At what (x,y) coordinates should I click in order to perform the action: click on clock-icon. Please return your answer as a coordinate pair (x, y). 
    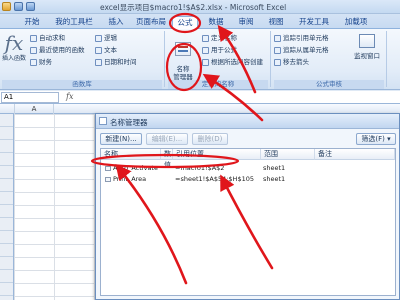
    Looking at the image, I should click on (98, 62).